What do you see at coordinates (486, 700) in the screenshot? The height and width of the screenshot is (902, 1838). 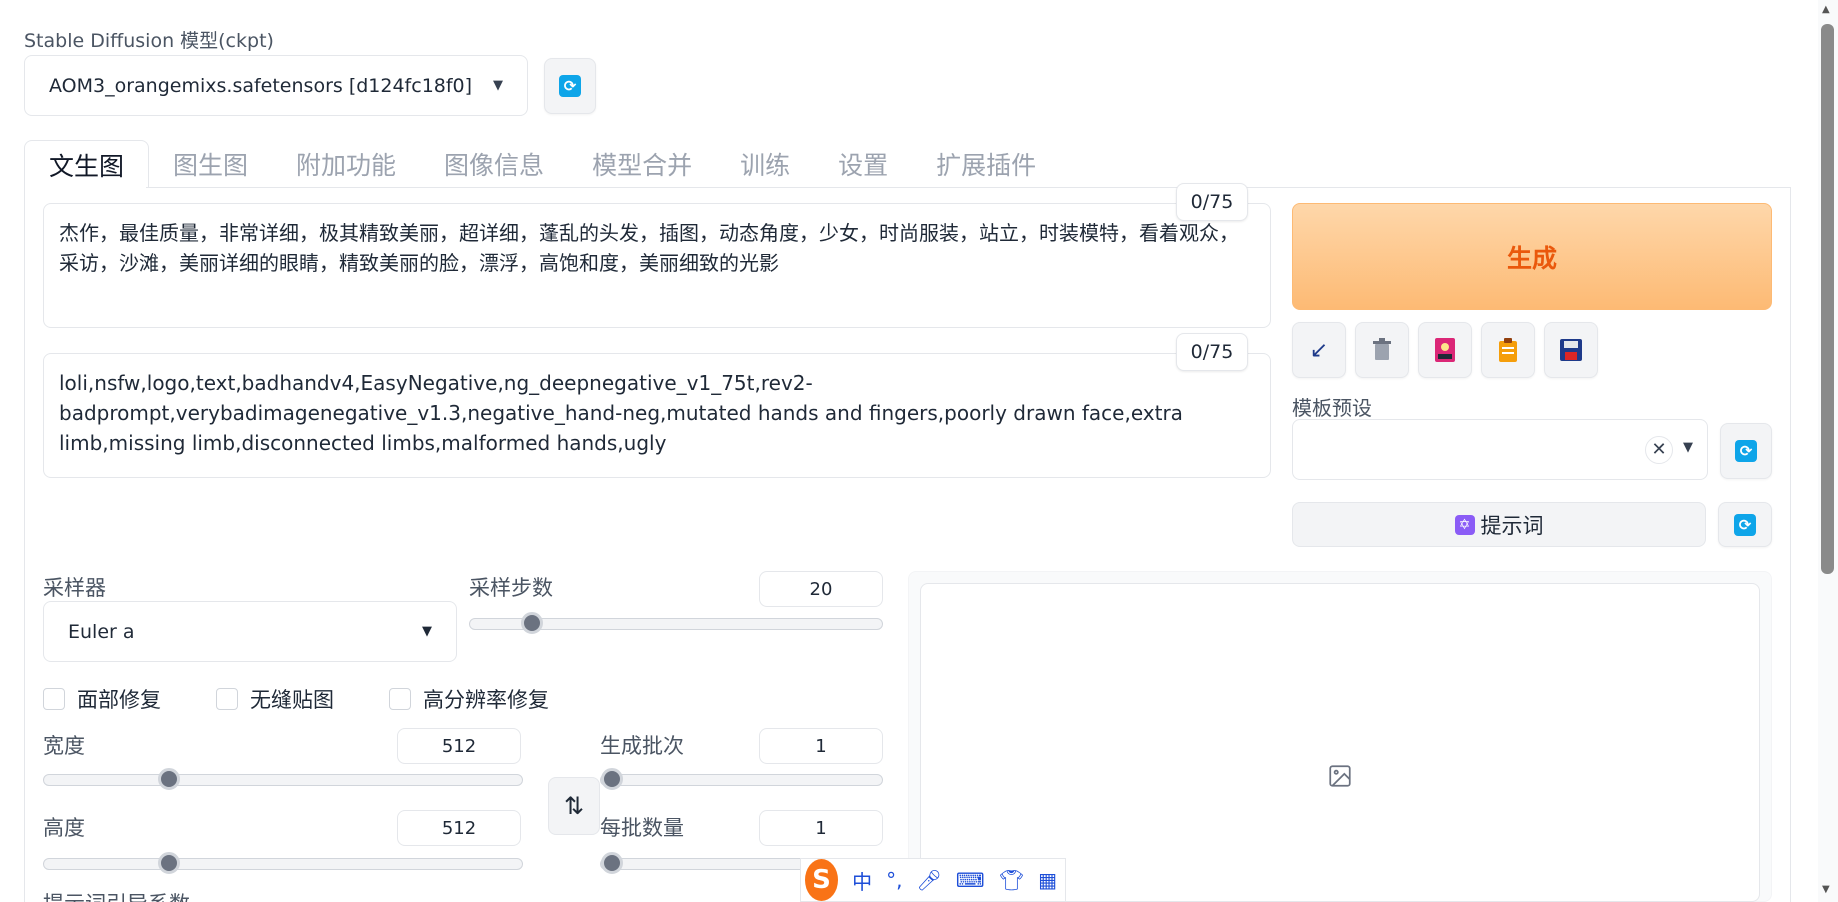 I see `hires-fix-label: 高分辨率修复` at bounding box center [486, 700].